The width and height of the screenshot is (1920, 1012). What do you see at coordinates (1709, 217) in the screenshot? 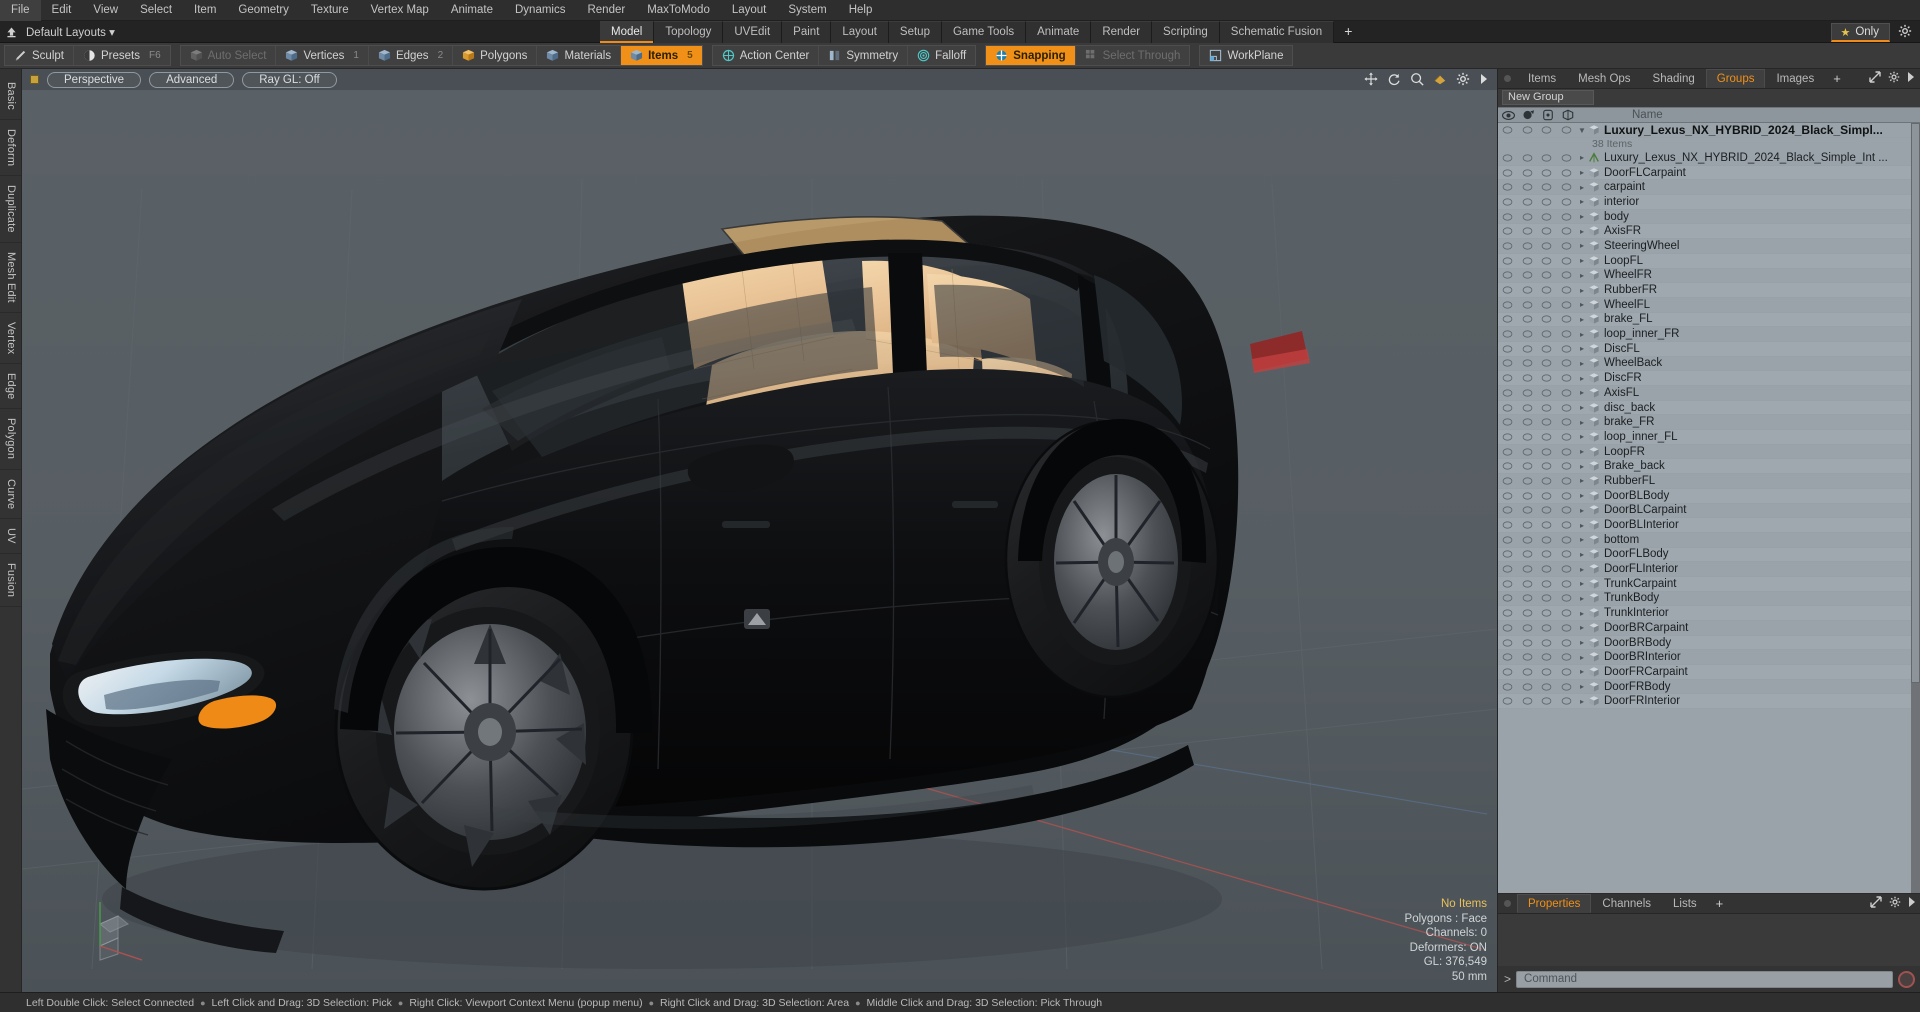
I see `item-list-row: ▸ body` at bounding box center [1709, 217].